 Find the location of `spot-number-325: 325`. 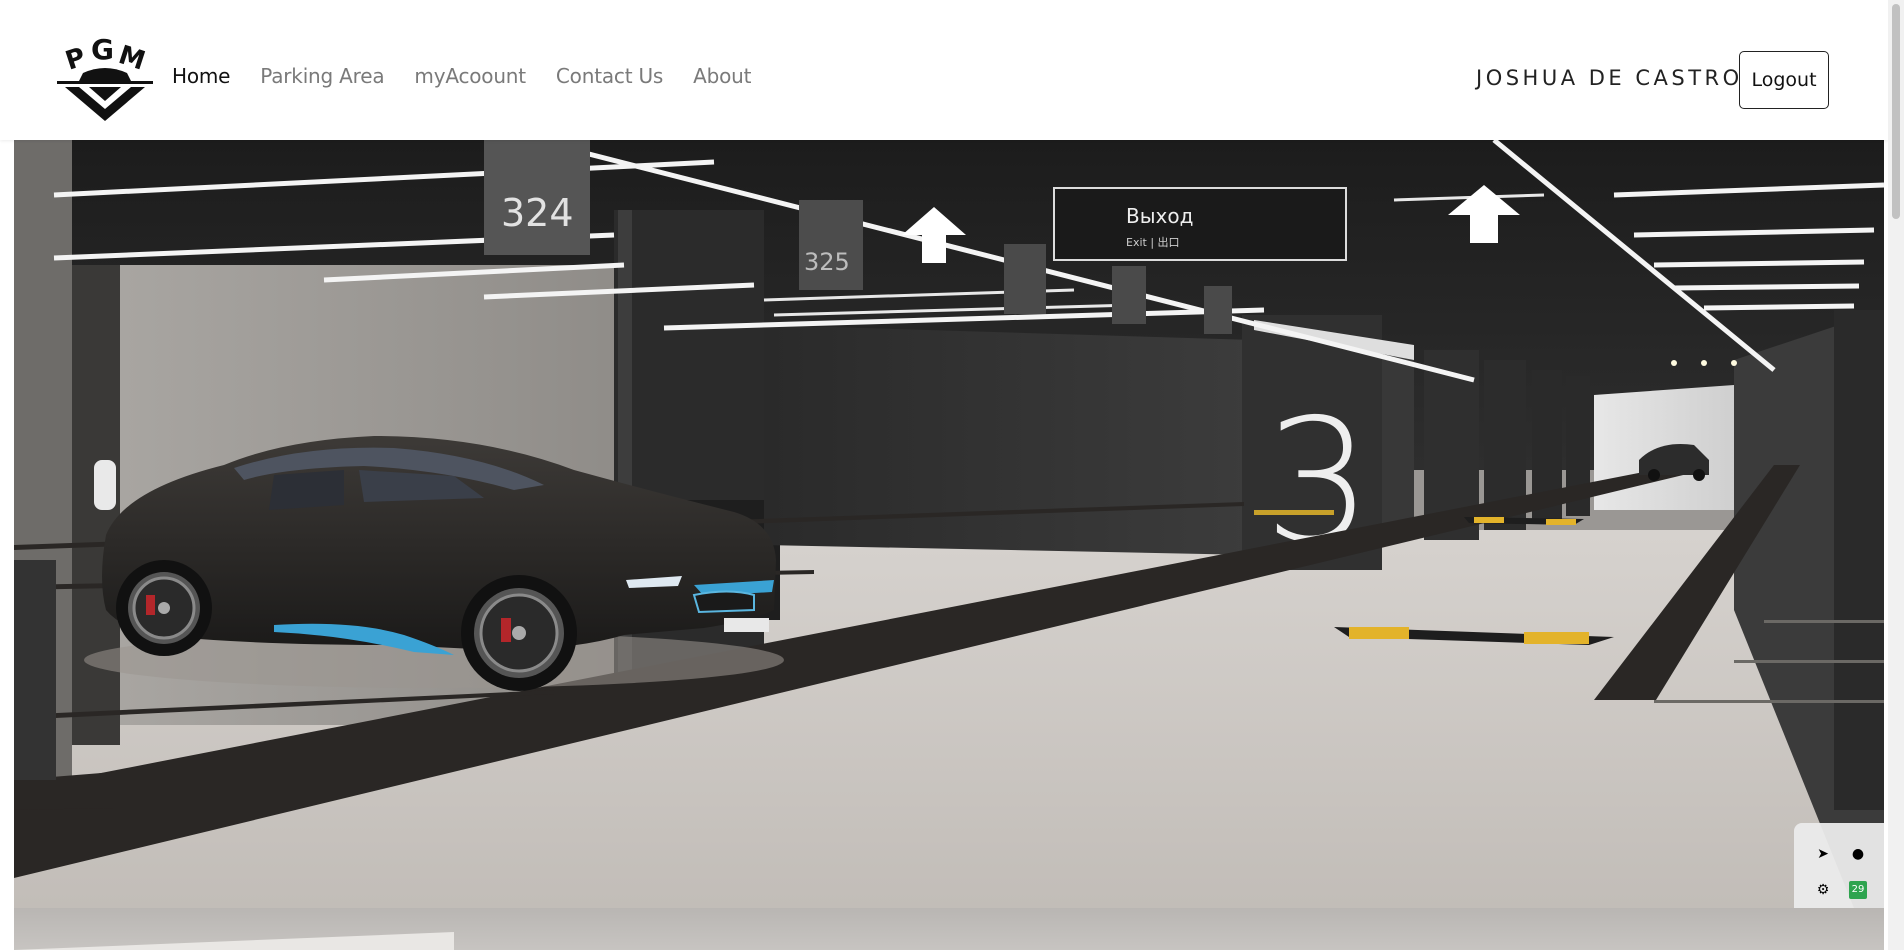

spot-number-325: 325 is located at coordinates (827, 262).